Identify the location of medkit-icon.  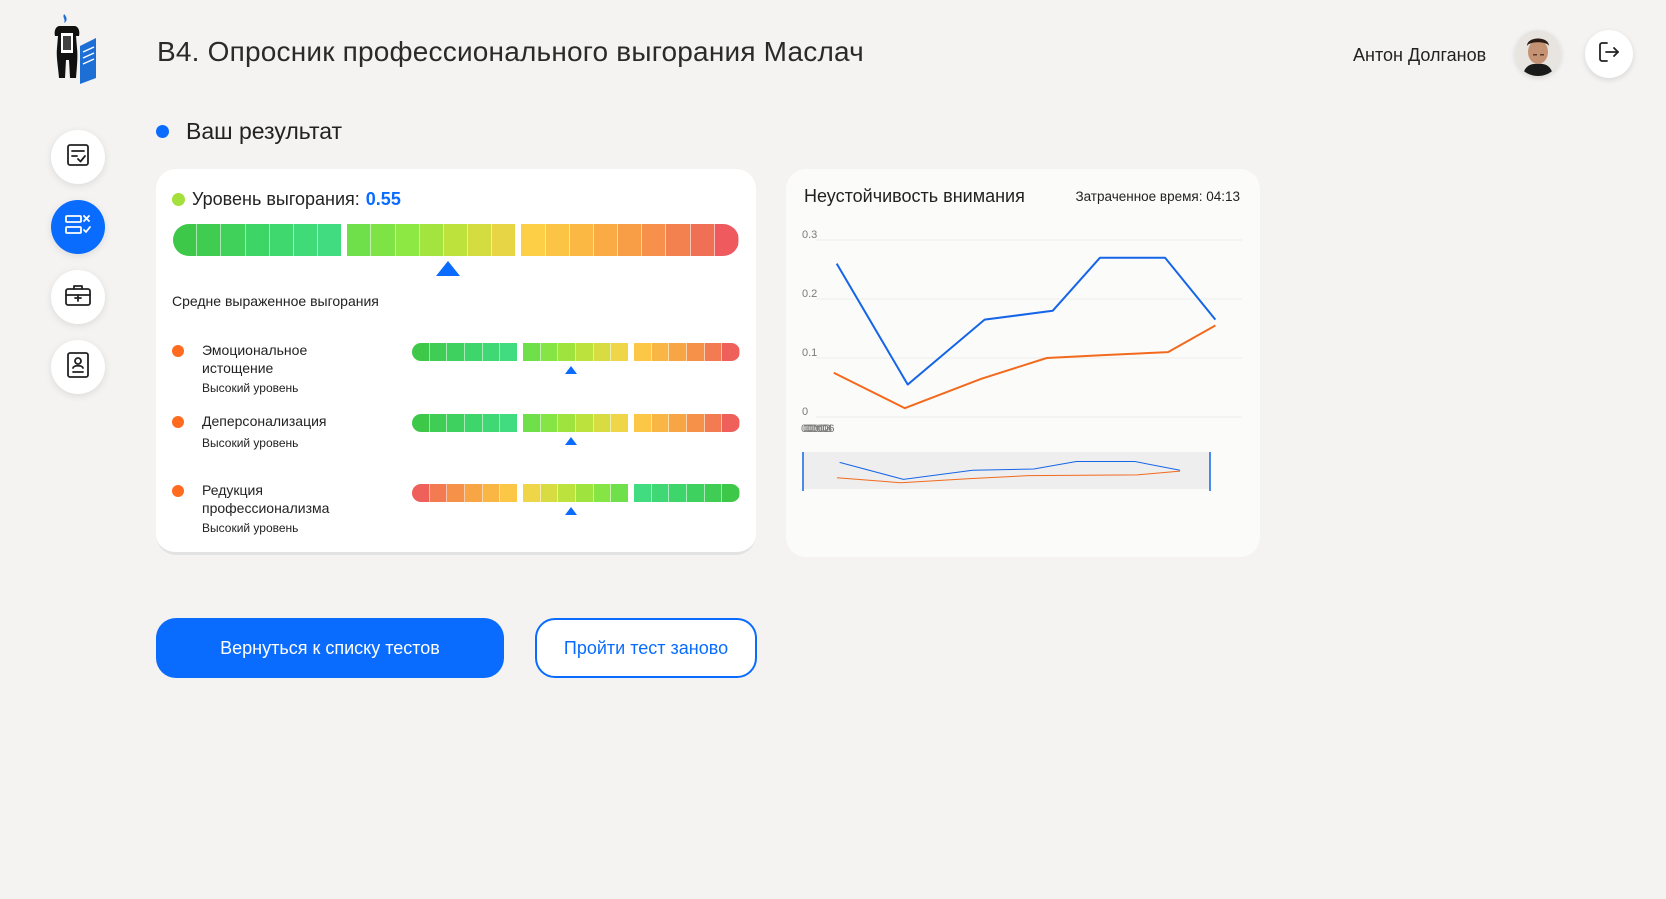
(78, 297).